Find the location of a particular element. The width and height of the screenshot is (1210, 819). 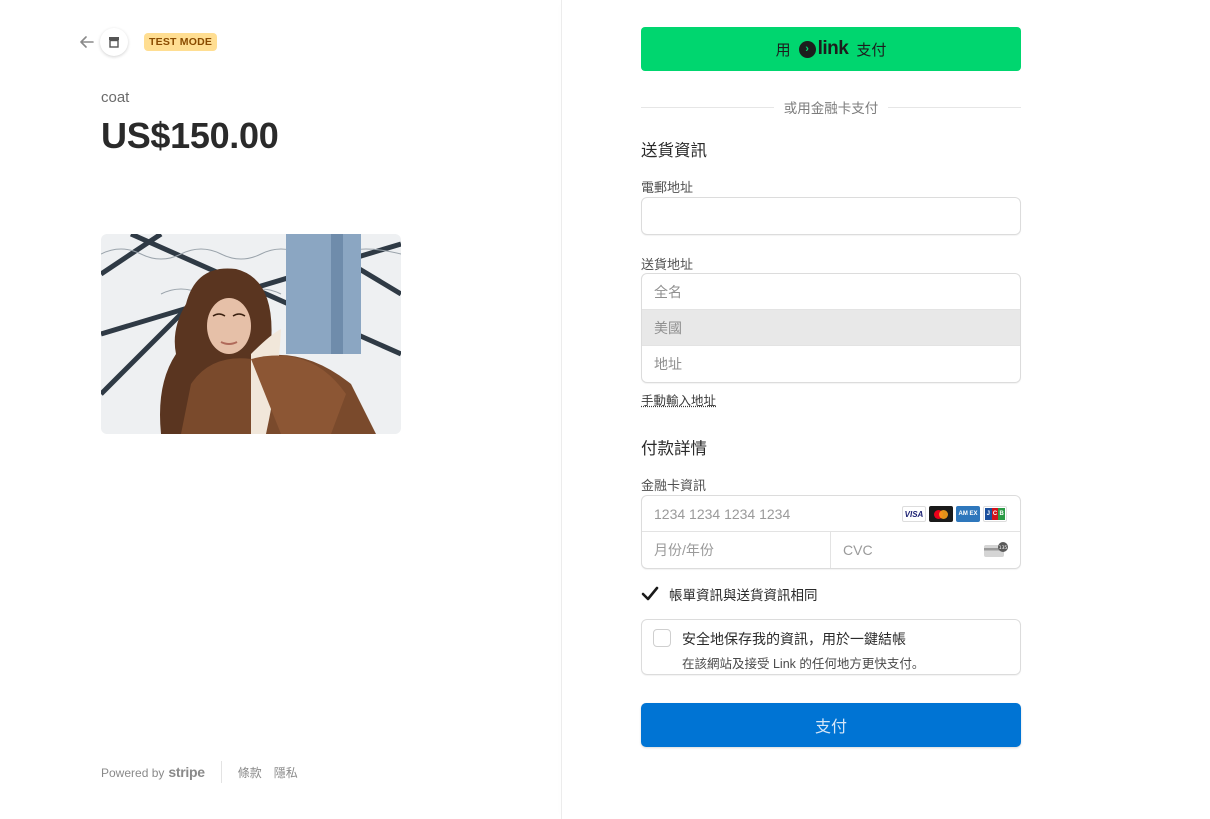

back-arrow-icon is located at coordinates (87, 42).